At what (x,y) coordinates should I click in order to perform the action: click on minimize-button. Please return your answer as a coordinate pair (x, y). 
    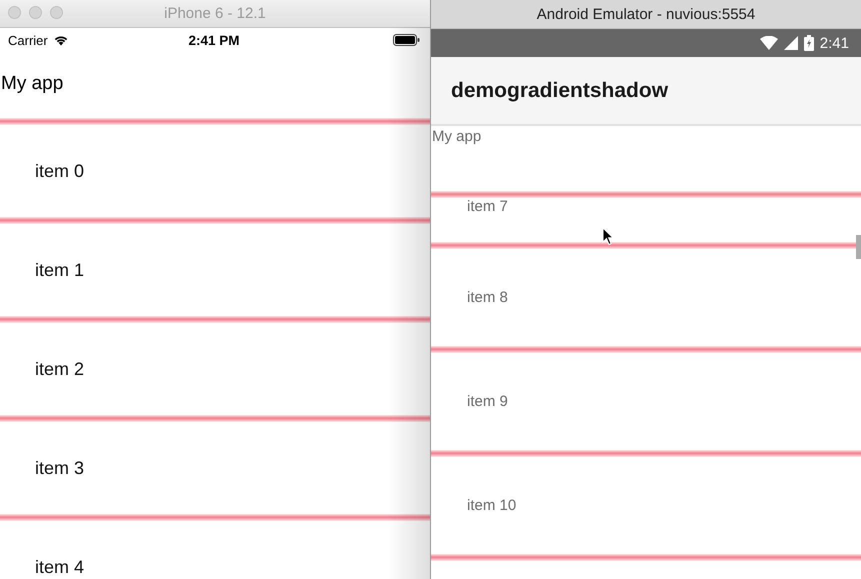
    Looking at the image, I should click on (35, 12).